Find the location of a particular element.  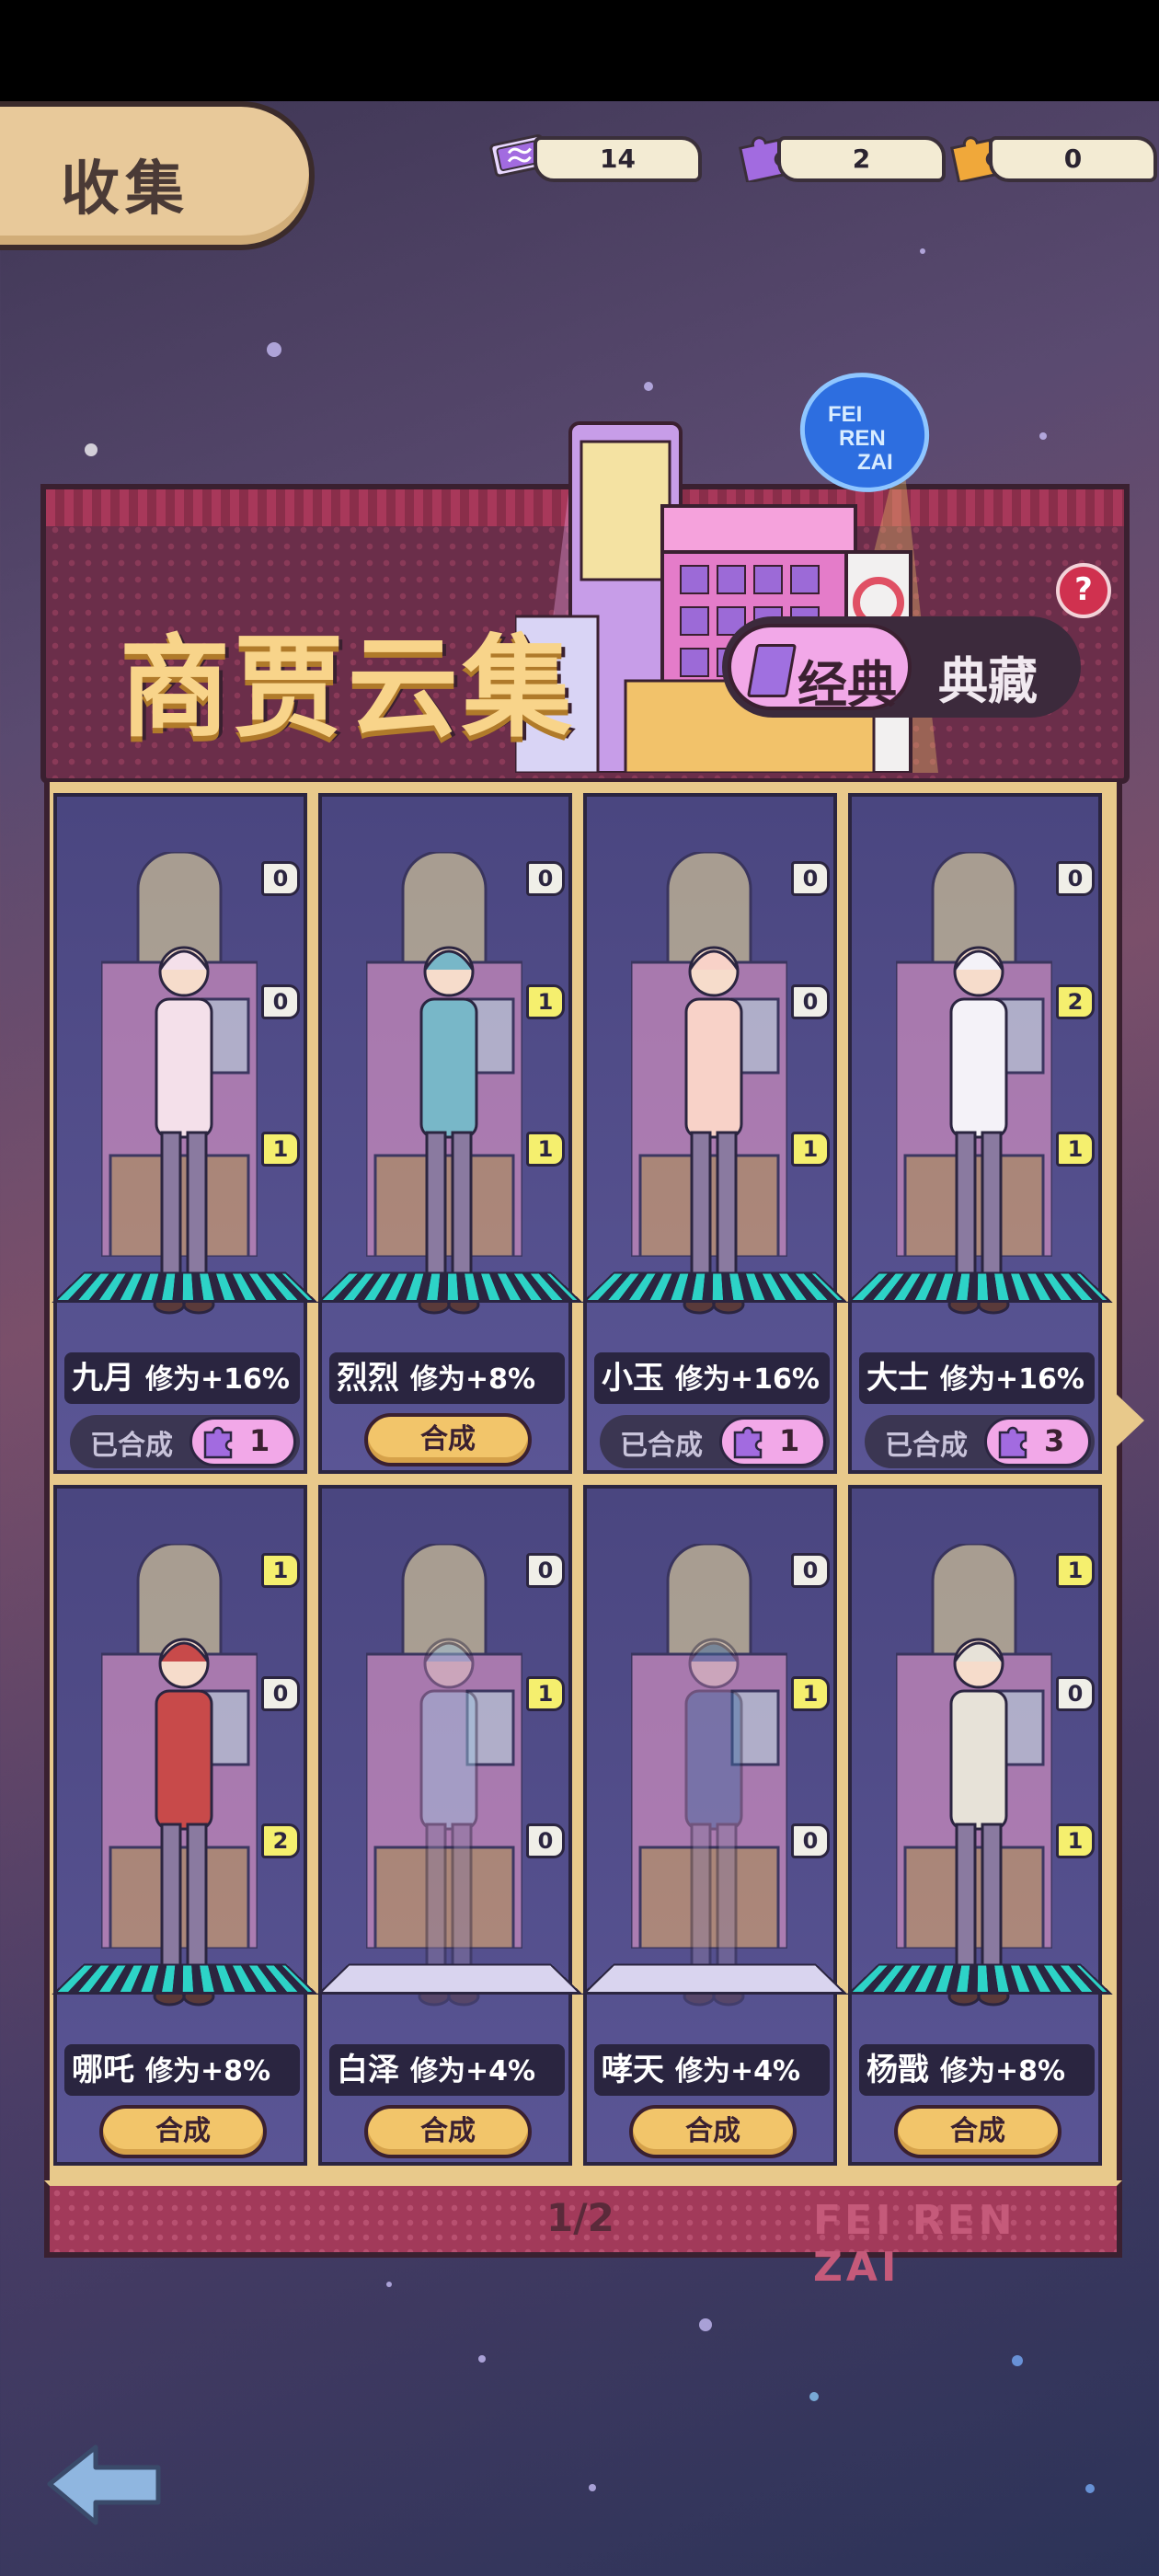

character-card: 1 0 1 杨戬 修为+8% 合成 is located at coordinates (979, 1825).